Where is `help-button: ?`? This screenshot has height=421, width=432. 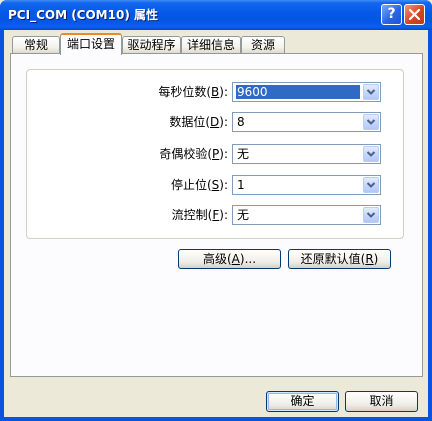
help-button: ? is located at coordinates (391, 14).